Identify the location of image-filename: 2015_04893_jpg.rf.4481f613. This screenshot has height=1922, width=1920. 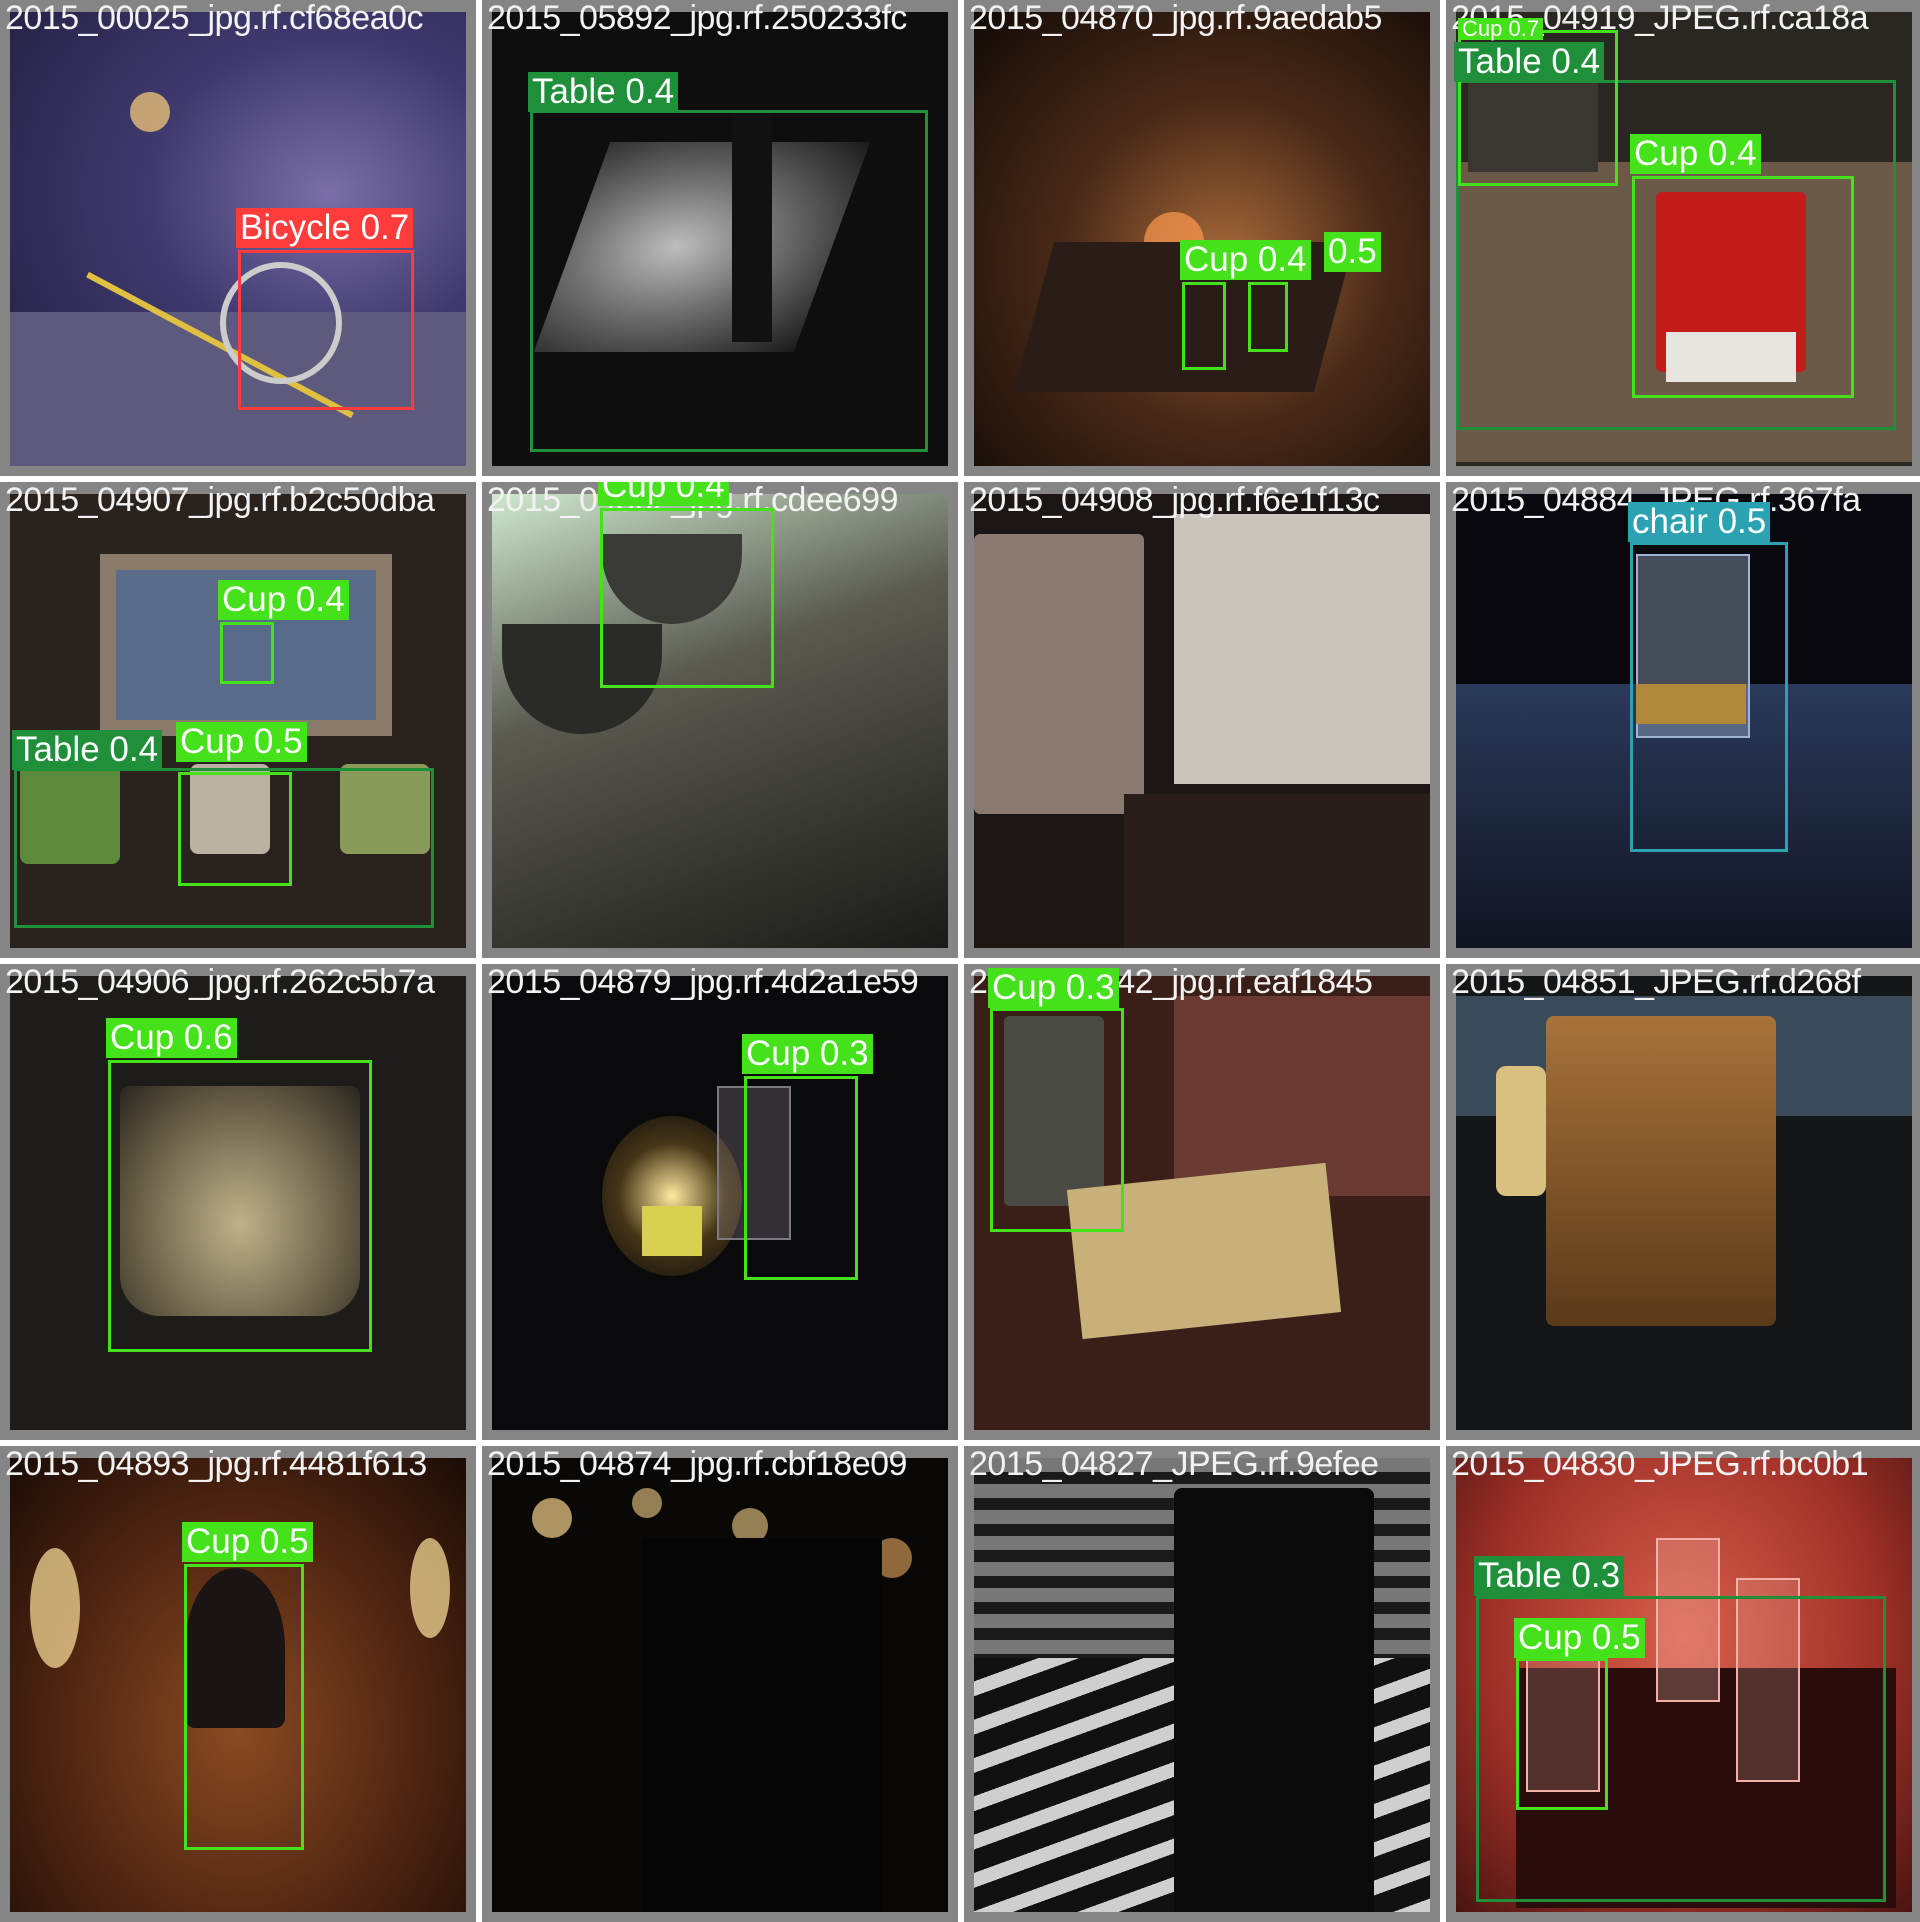
(216, 1464).